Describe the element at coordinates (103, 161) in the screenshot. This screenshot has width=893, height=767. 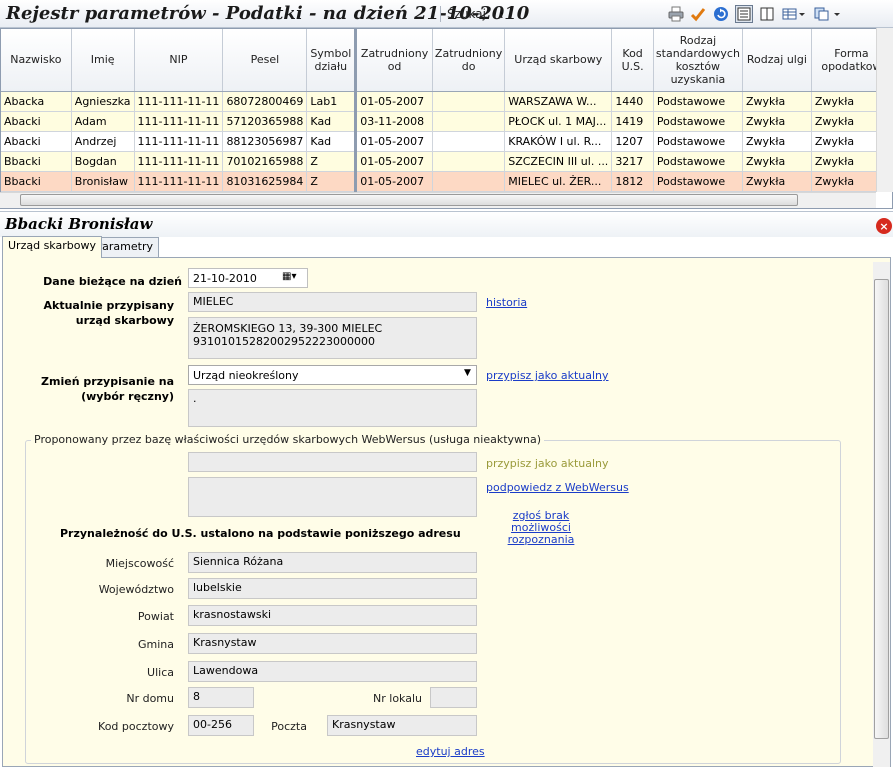
I see `table-cell: Bogdan` at that location.